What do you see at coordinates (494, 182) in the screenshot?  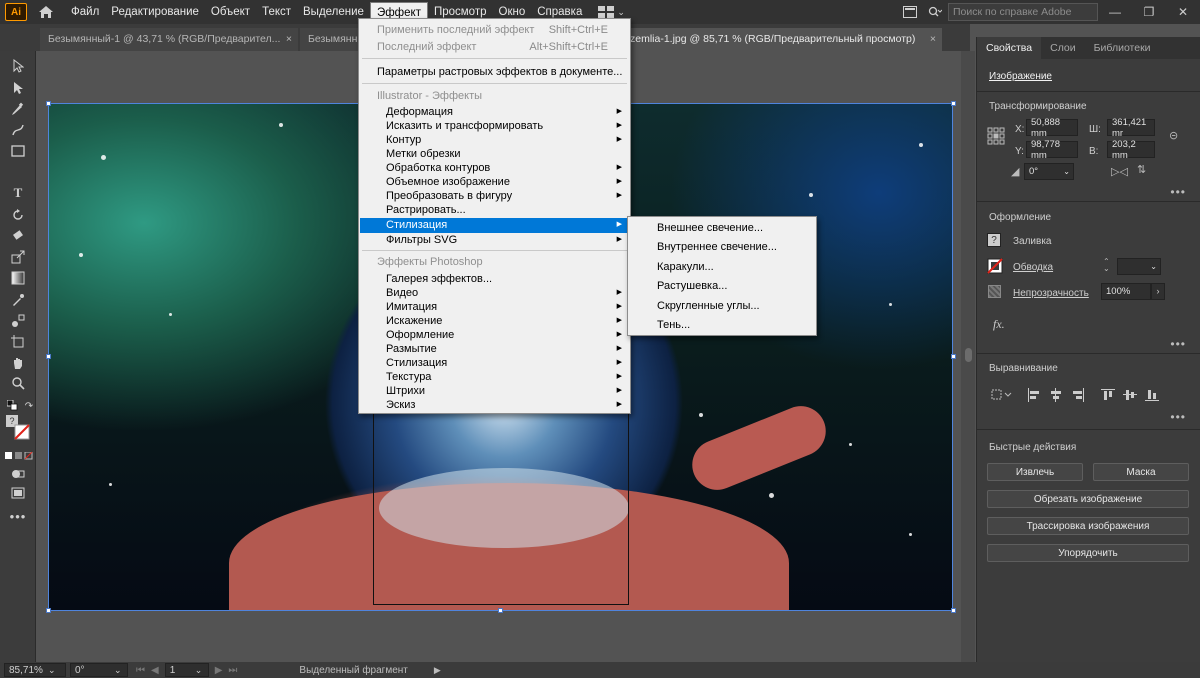 I see `menu-item-3d: Объемное изображение ▶` at bounding box center [494, 182].